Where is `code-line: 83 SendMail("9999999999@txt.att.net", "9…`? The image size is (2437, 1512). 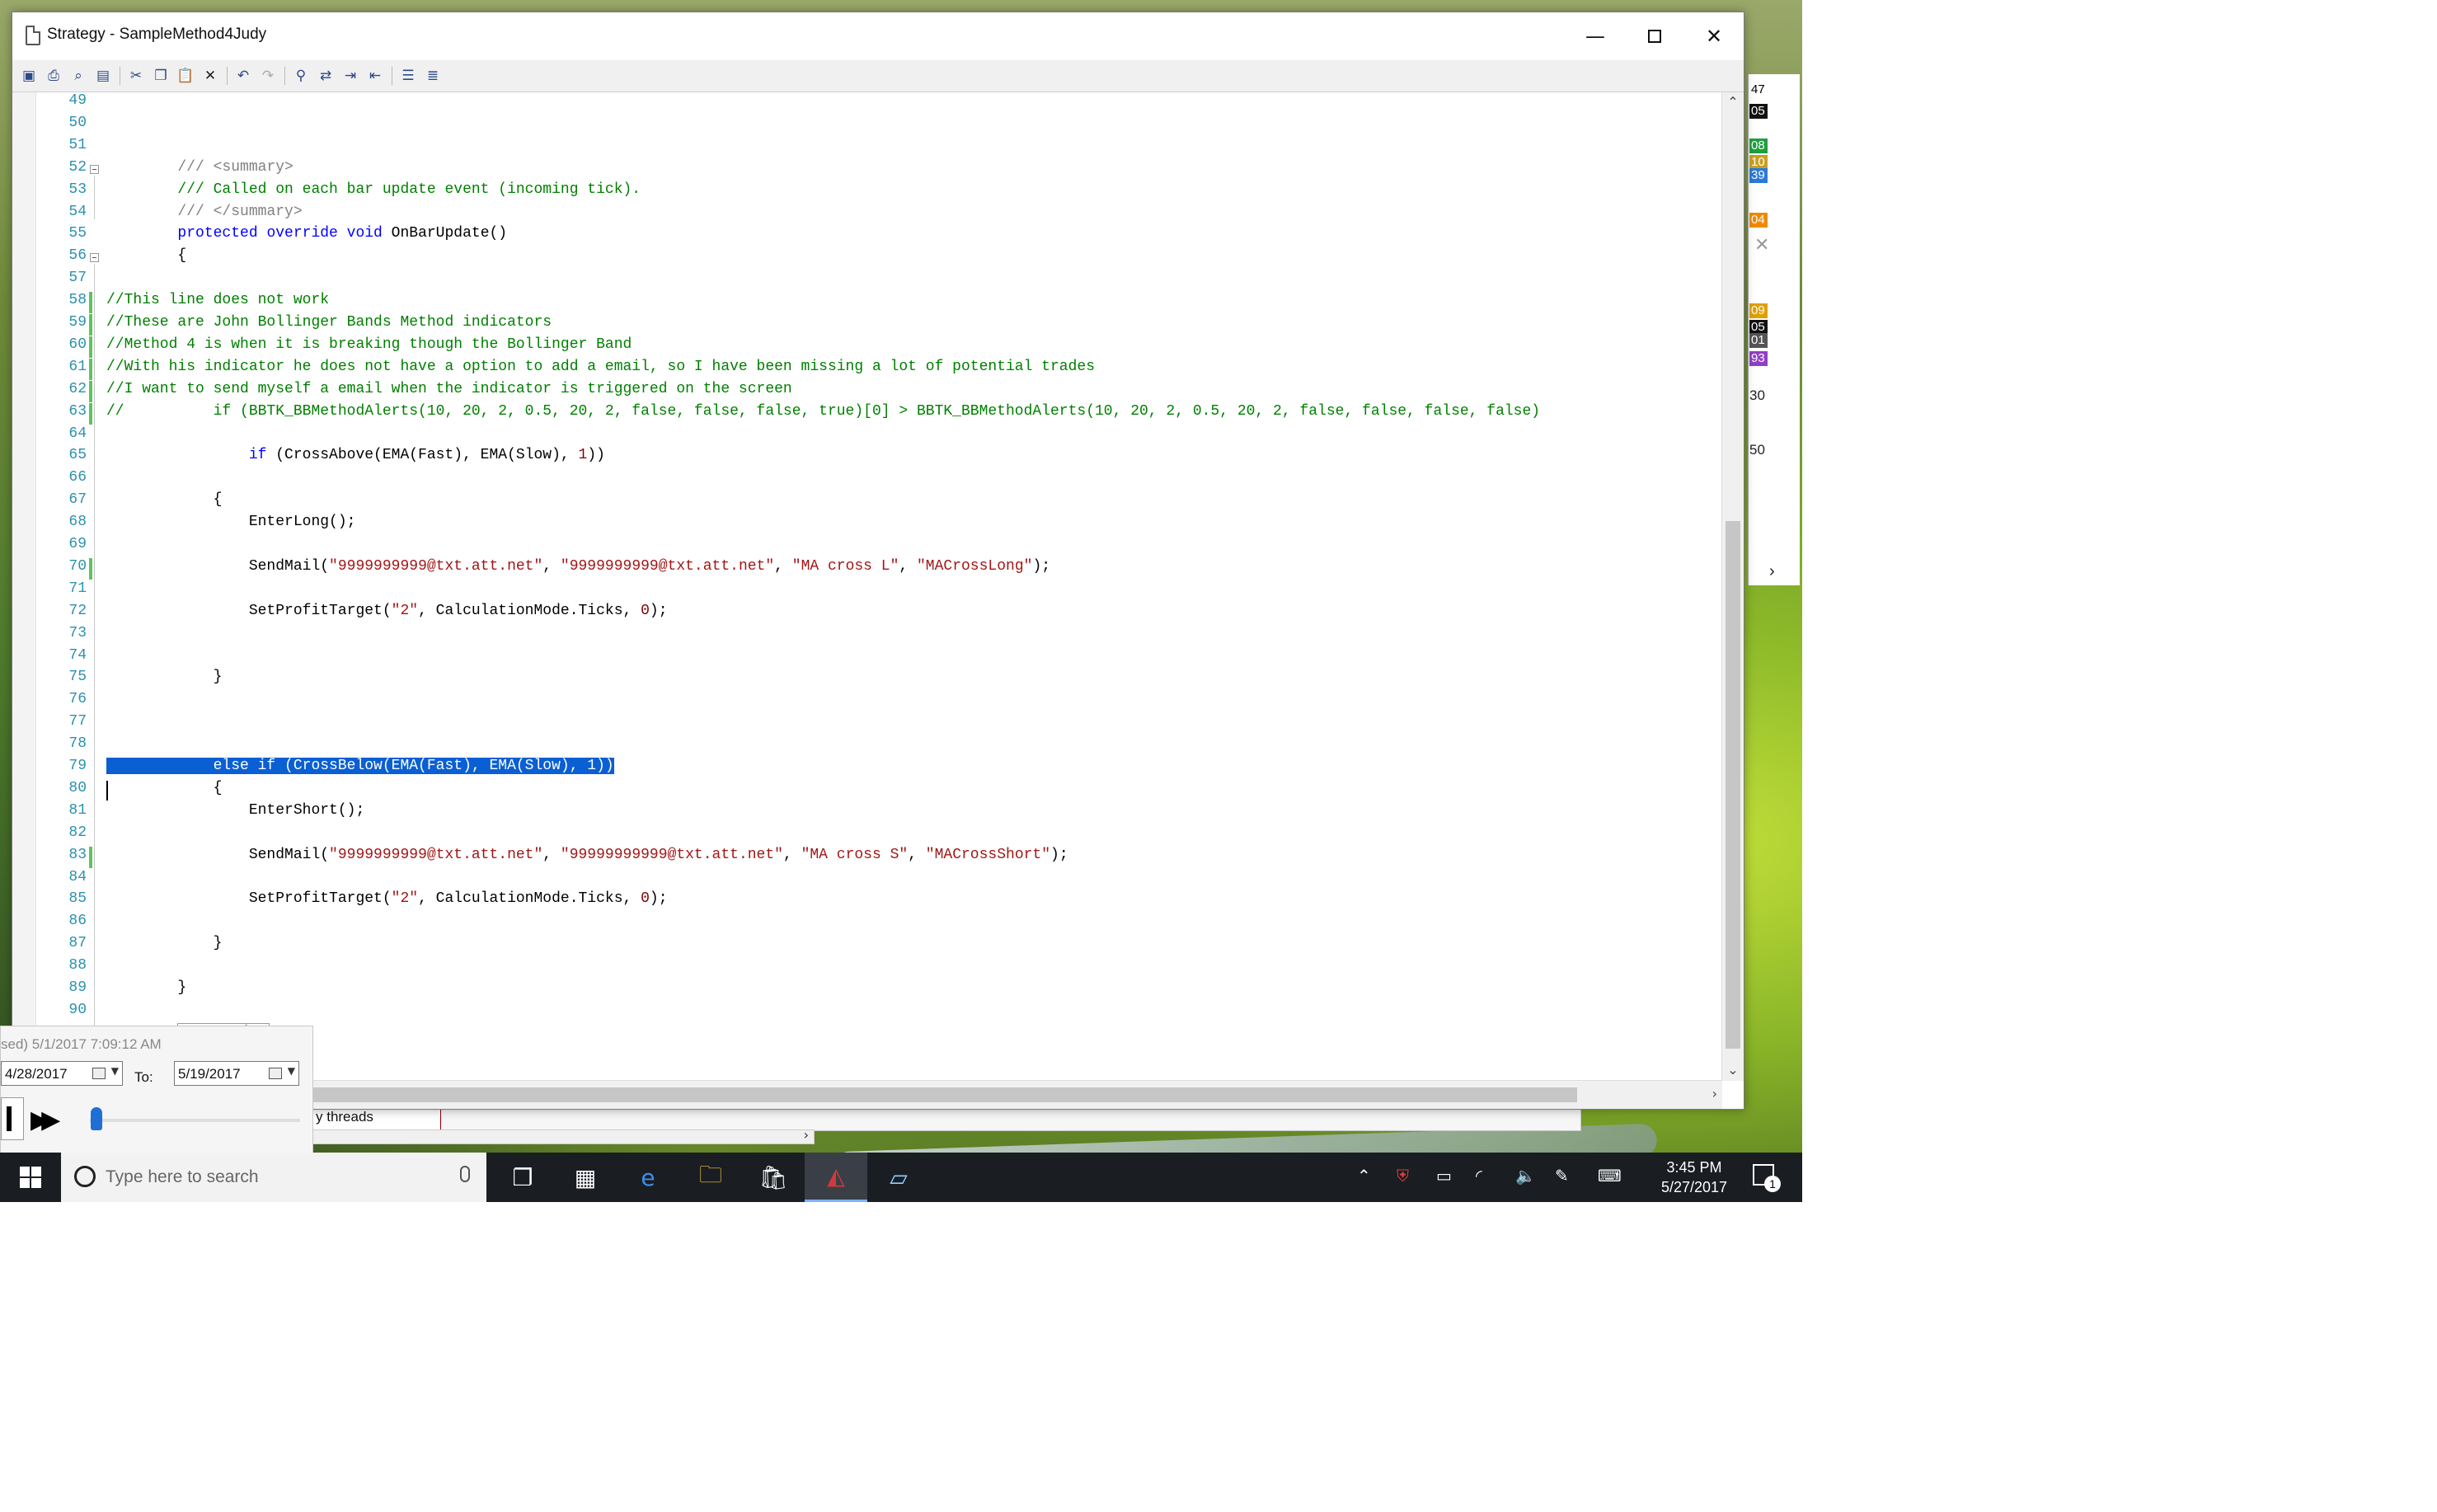 code-line: 83 SendMail("9999999999@txt.att.net", "9… is located at coordinates (866, 857).